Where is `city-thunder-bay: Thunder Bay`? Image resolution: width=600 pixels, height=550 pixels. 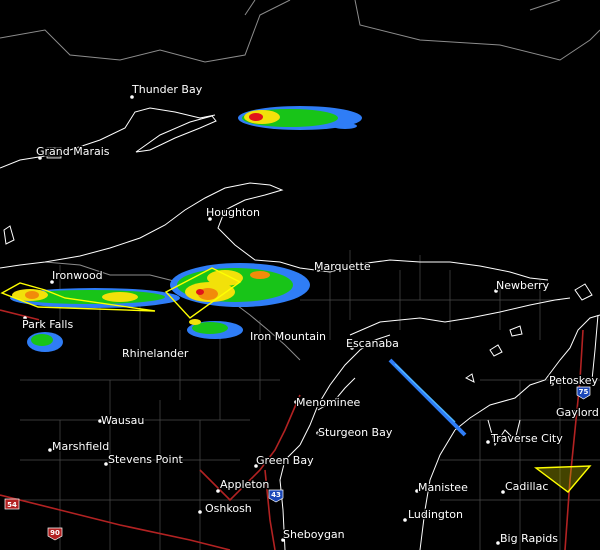
city-thunder-bay: Thunder Bay is located at coordinates (167, 90).